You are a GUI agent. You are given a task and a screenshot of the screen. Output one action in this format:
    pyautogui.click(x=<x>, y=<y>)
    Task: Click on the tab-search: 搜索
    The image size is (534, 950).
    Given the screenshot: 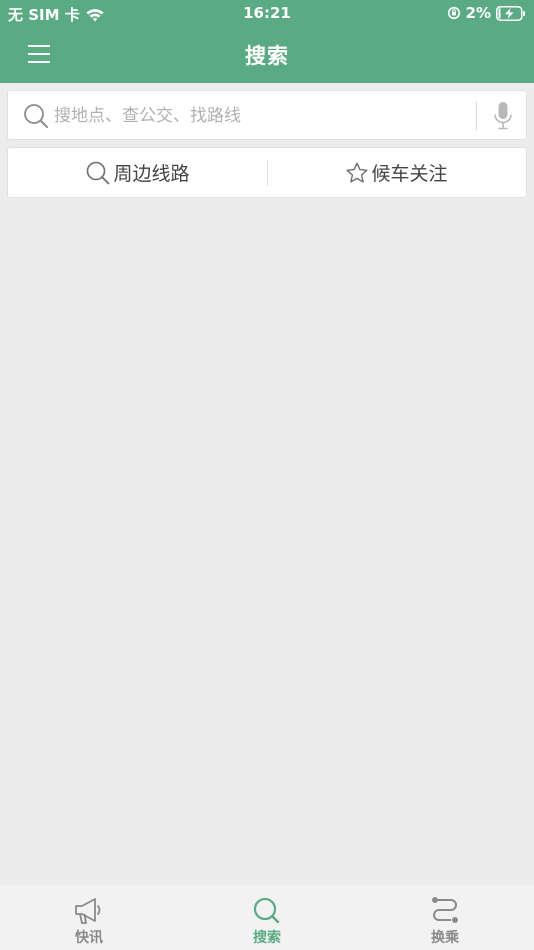 What is the action you would take?
    pyautogui.click(x=267, y=917)
    